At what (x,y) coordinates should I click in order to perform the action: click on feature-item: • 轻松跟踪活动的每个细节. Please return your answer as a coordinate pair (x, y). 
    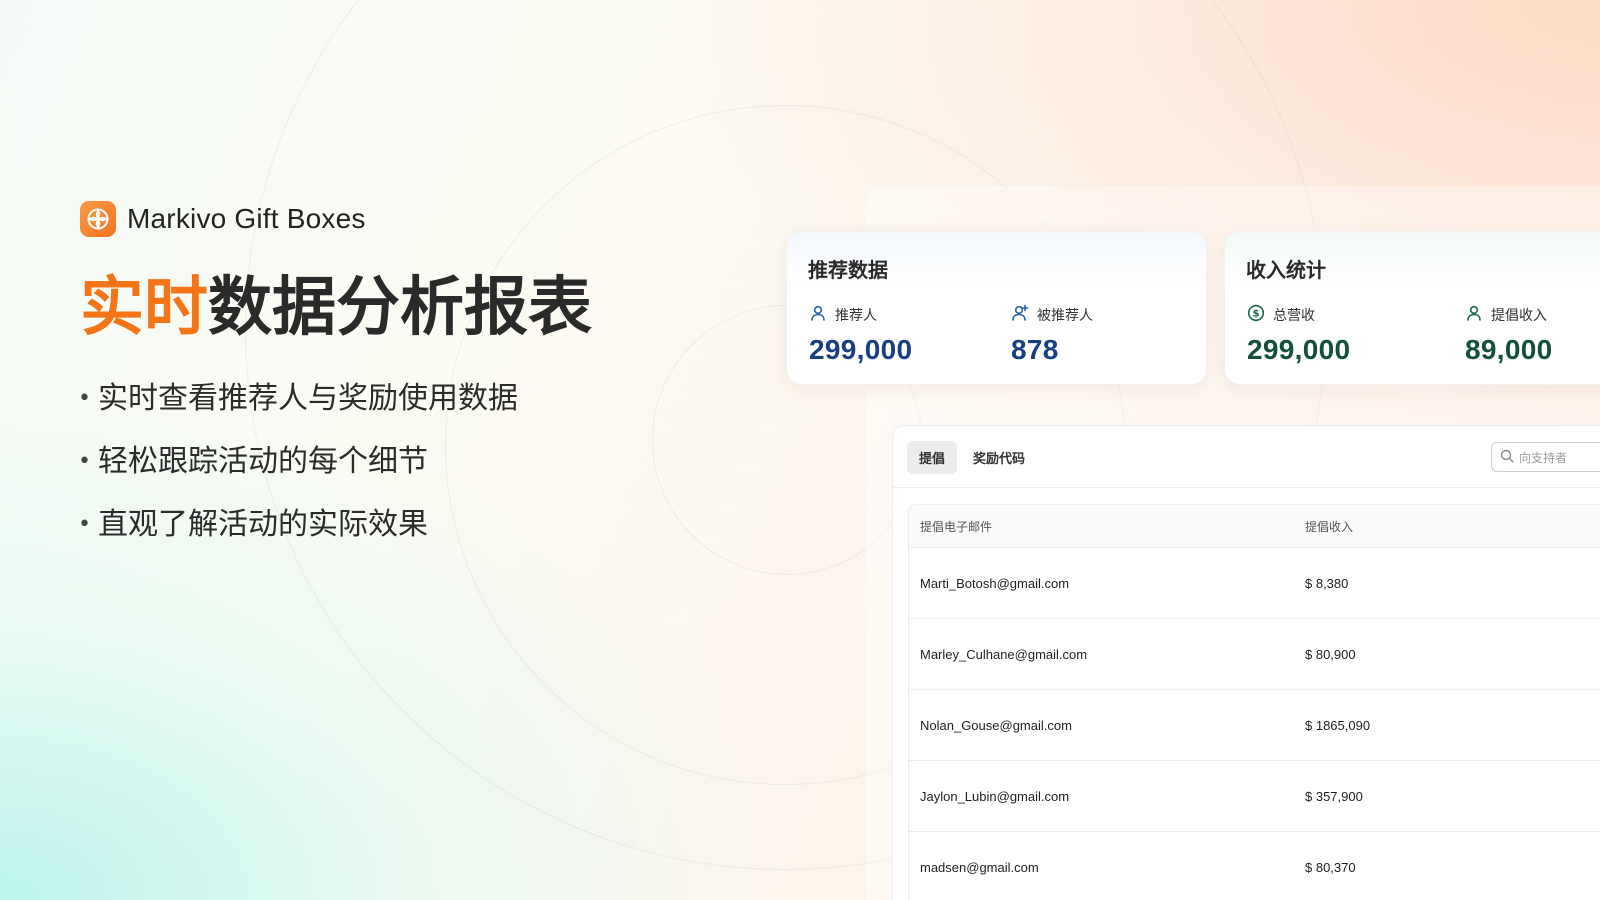
    Looking at the image, I should click on (298, 474).